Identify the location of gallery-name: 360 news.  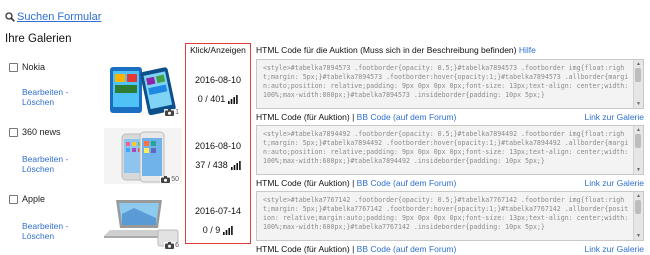
(41, 132).